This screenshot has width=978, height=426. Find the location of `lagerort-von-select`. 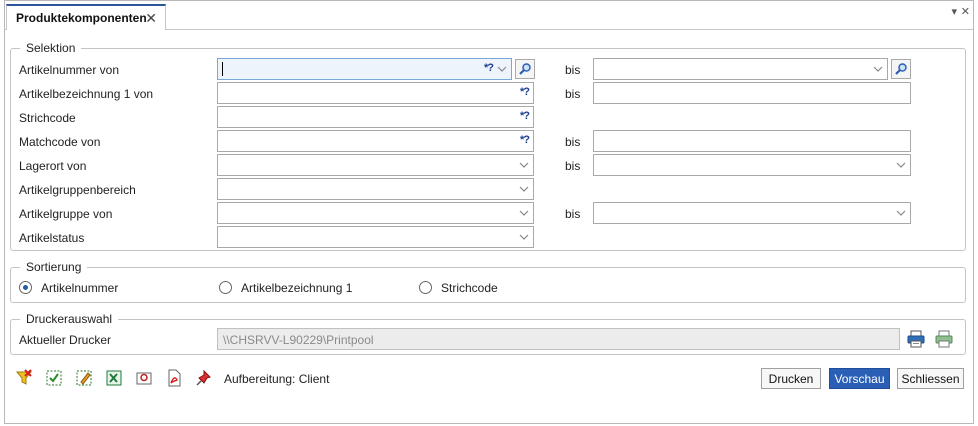

lagerort-von-select is located at coordinates (375, 165).